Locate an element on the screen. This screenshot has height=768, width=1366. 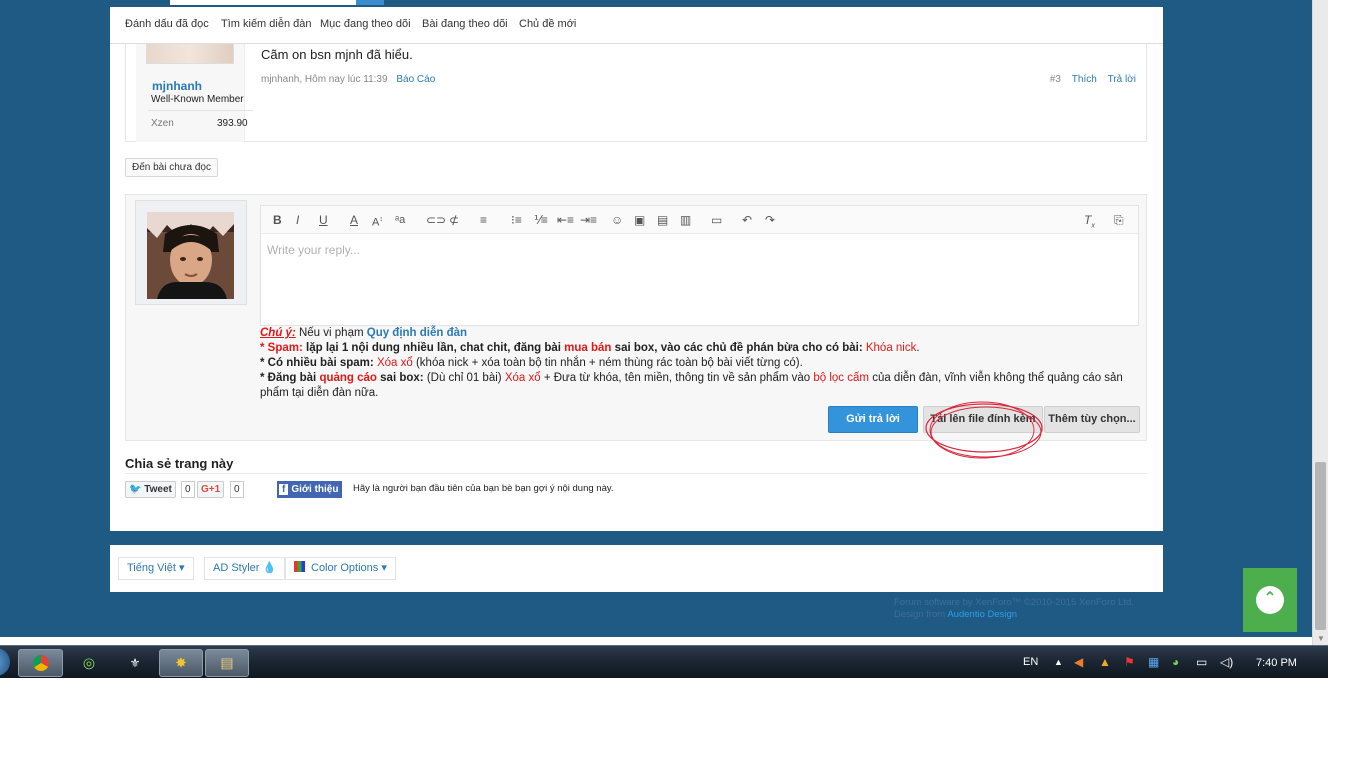
notice-line-intro: Chú ý: Nếu vi phạm Quy định diễn đàn is located at coordinates (702, 333).